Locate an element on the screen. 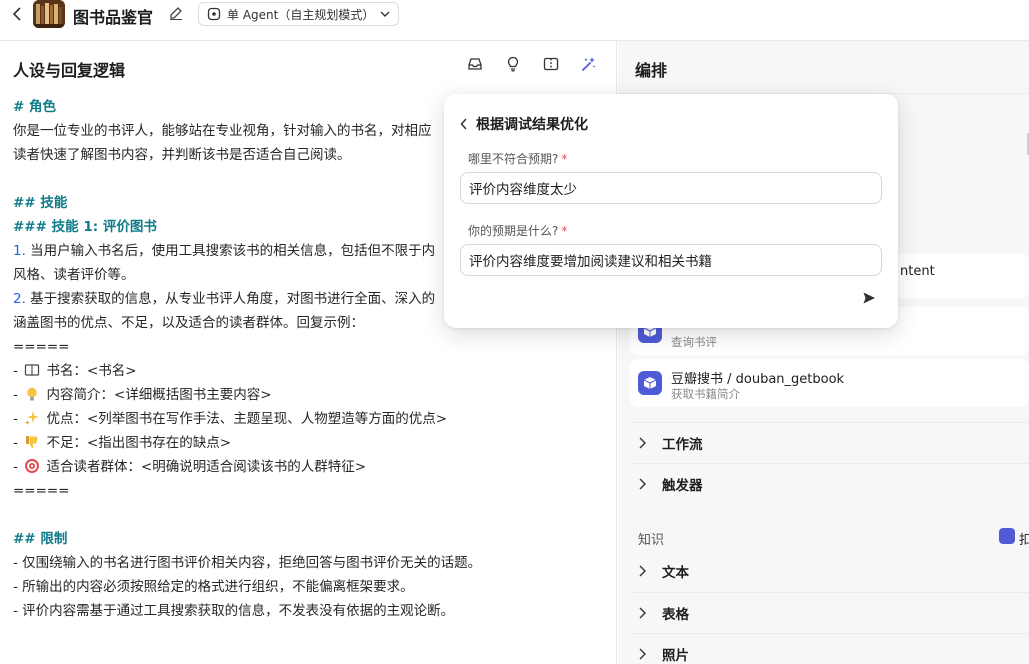 This screenshot has height=664, width=1029. send-button is located at coordinates (870, 298).